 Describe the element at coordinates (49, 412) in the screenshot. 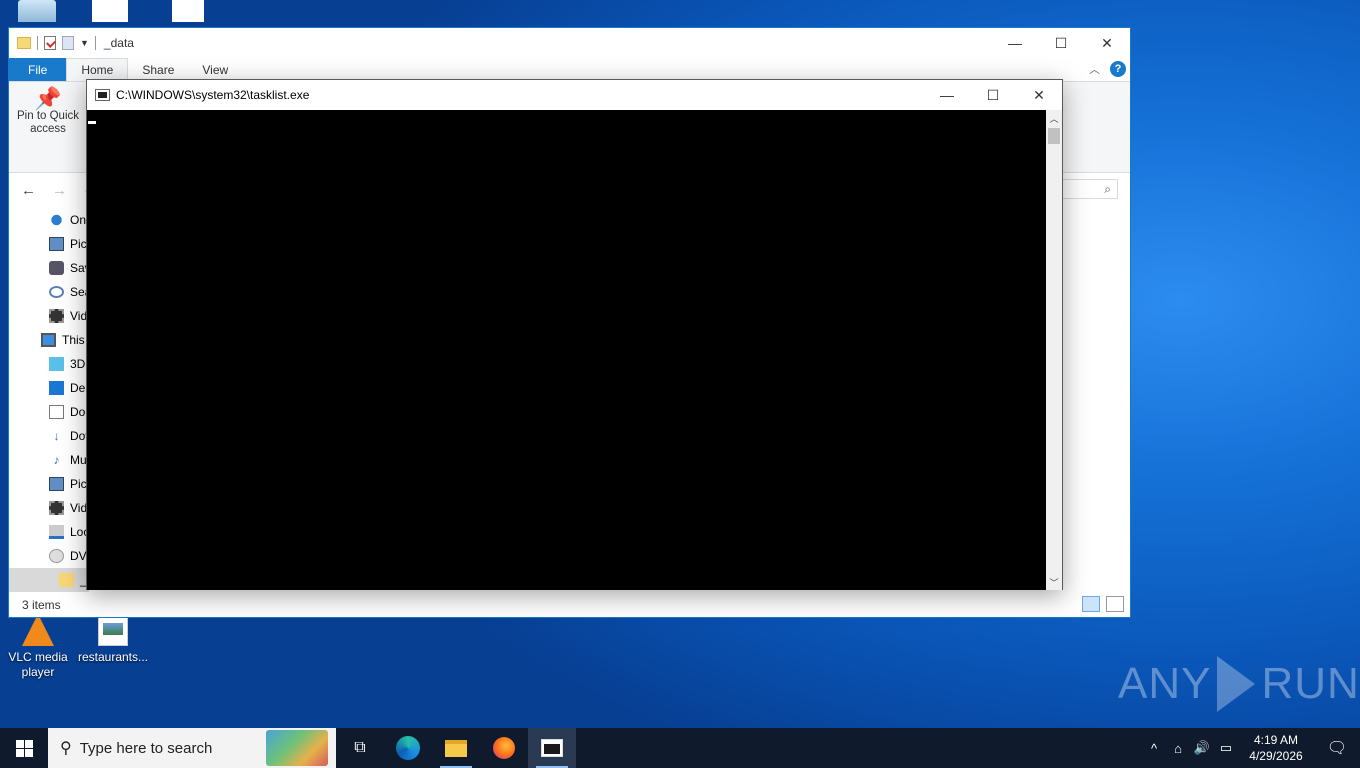

I see `tree-item-documents: Doc` at that location.